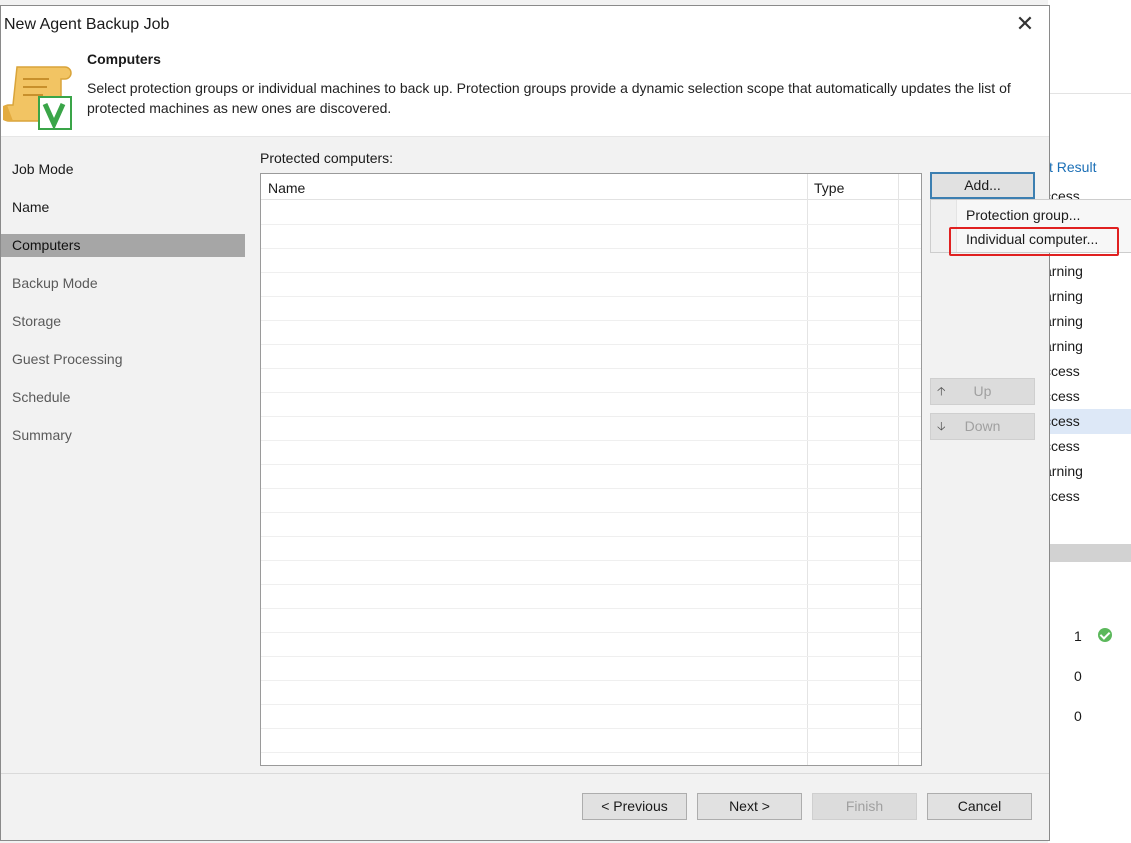 The image size is (1131, 843). What do you see at coordinates (941, 391) in the screenshot?
I see `arrow-up-icon: 🡡` at bounding box center [941, 391].